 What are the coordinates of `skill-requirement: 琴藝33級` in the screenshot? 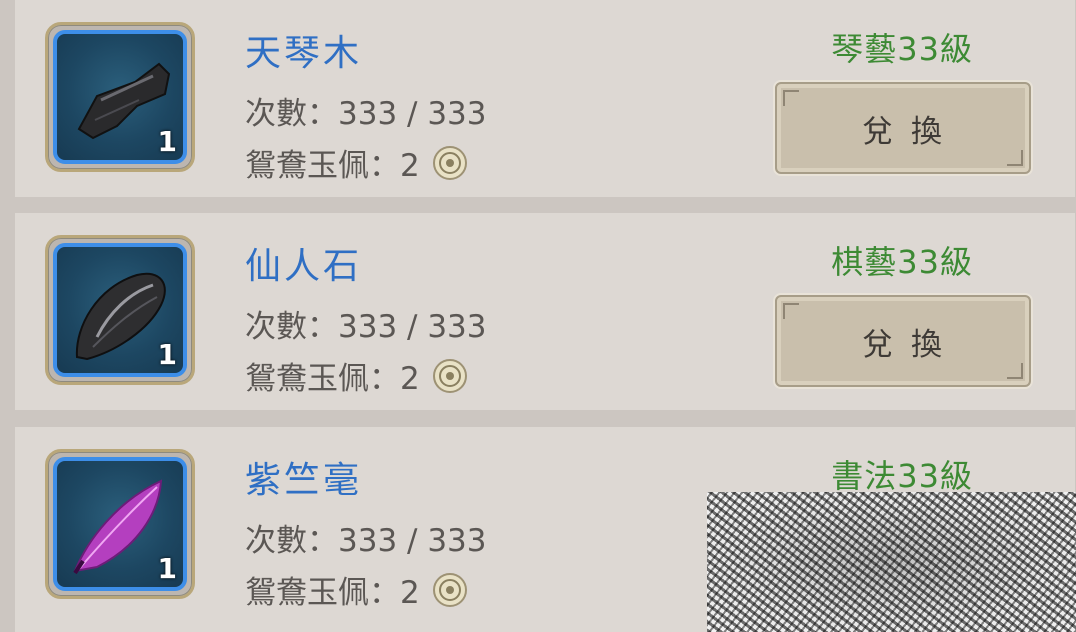 It's located at (902, 49).